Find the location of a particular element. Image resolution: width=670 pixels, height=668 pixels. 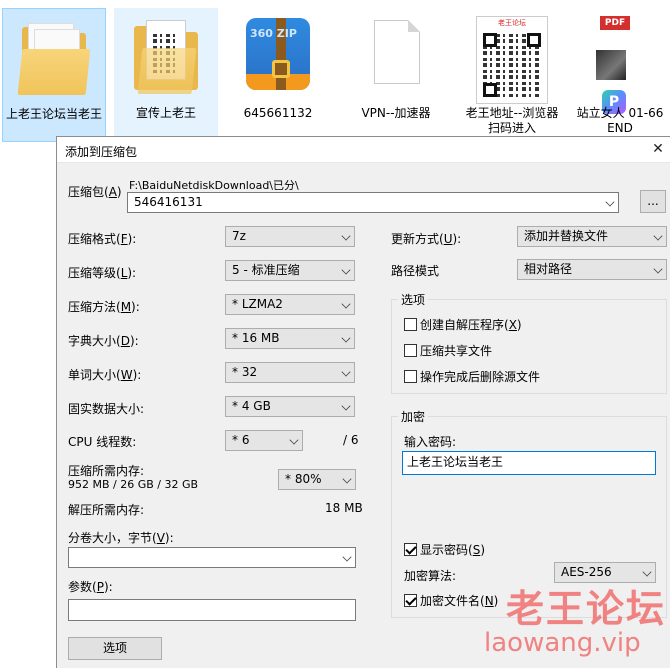

compress-shared-checkbox: 压缩共享文件 is located at coordinates (448, 350).